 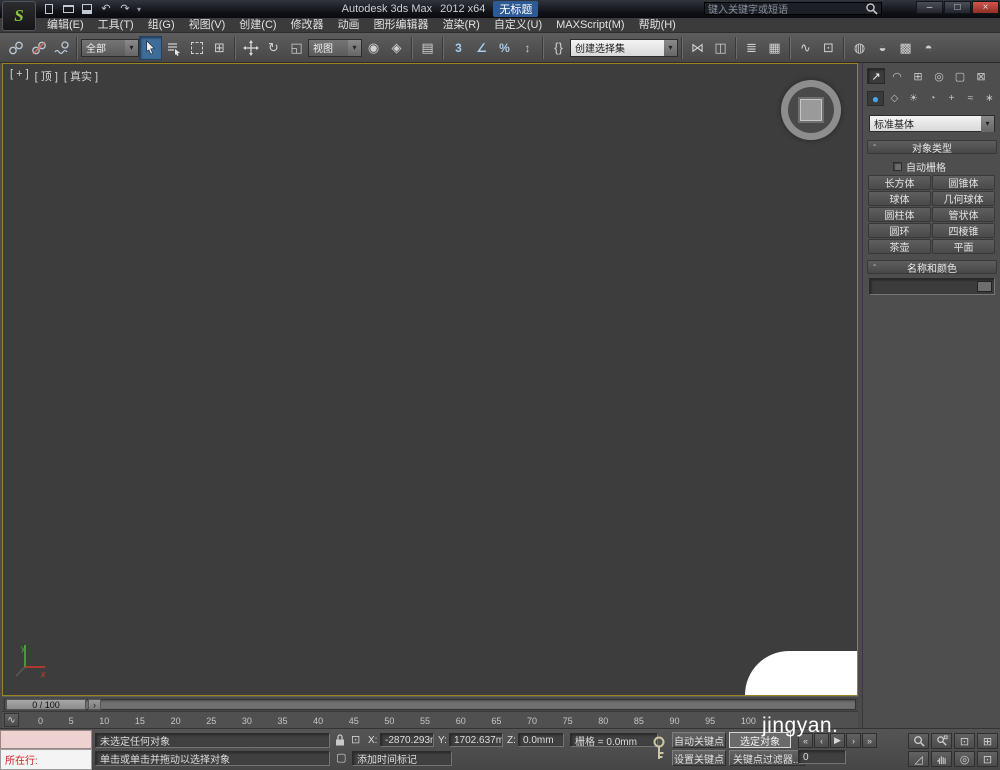 I want to click on tab-create-icon: ↗, so click(x=876, y=76).